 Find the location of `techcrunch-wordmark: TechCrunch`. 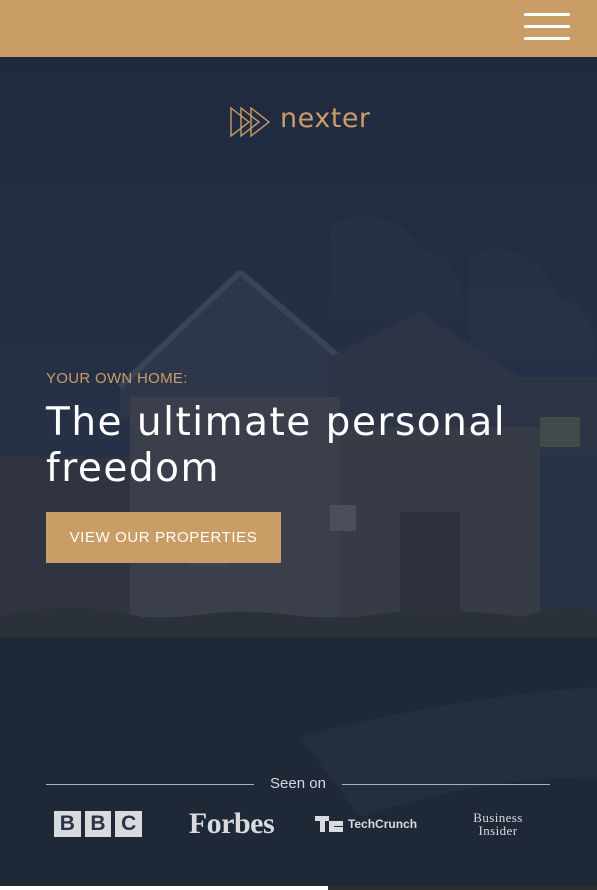

techcrunch-wordmark: TechCrunch is located at coordinates (382, 824).